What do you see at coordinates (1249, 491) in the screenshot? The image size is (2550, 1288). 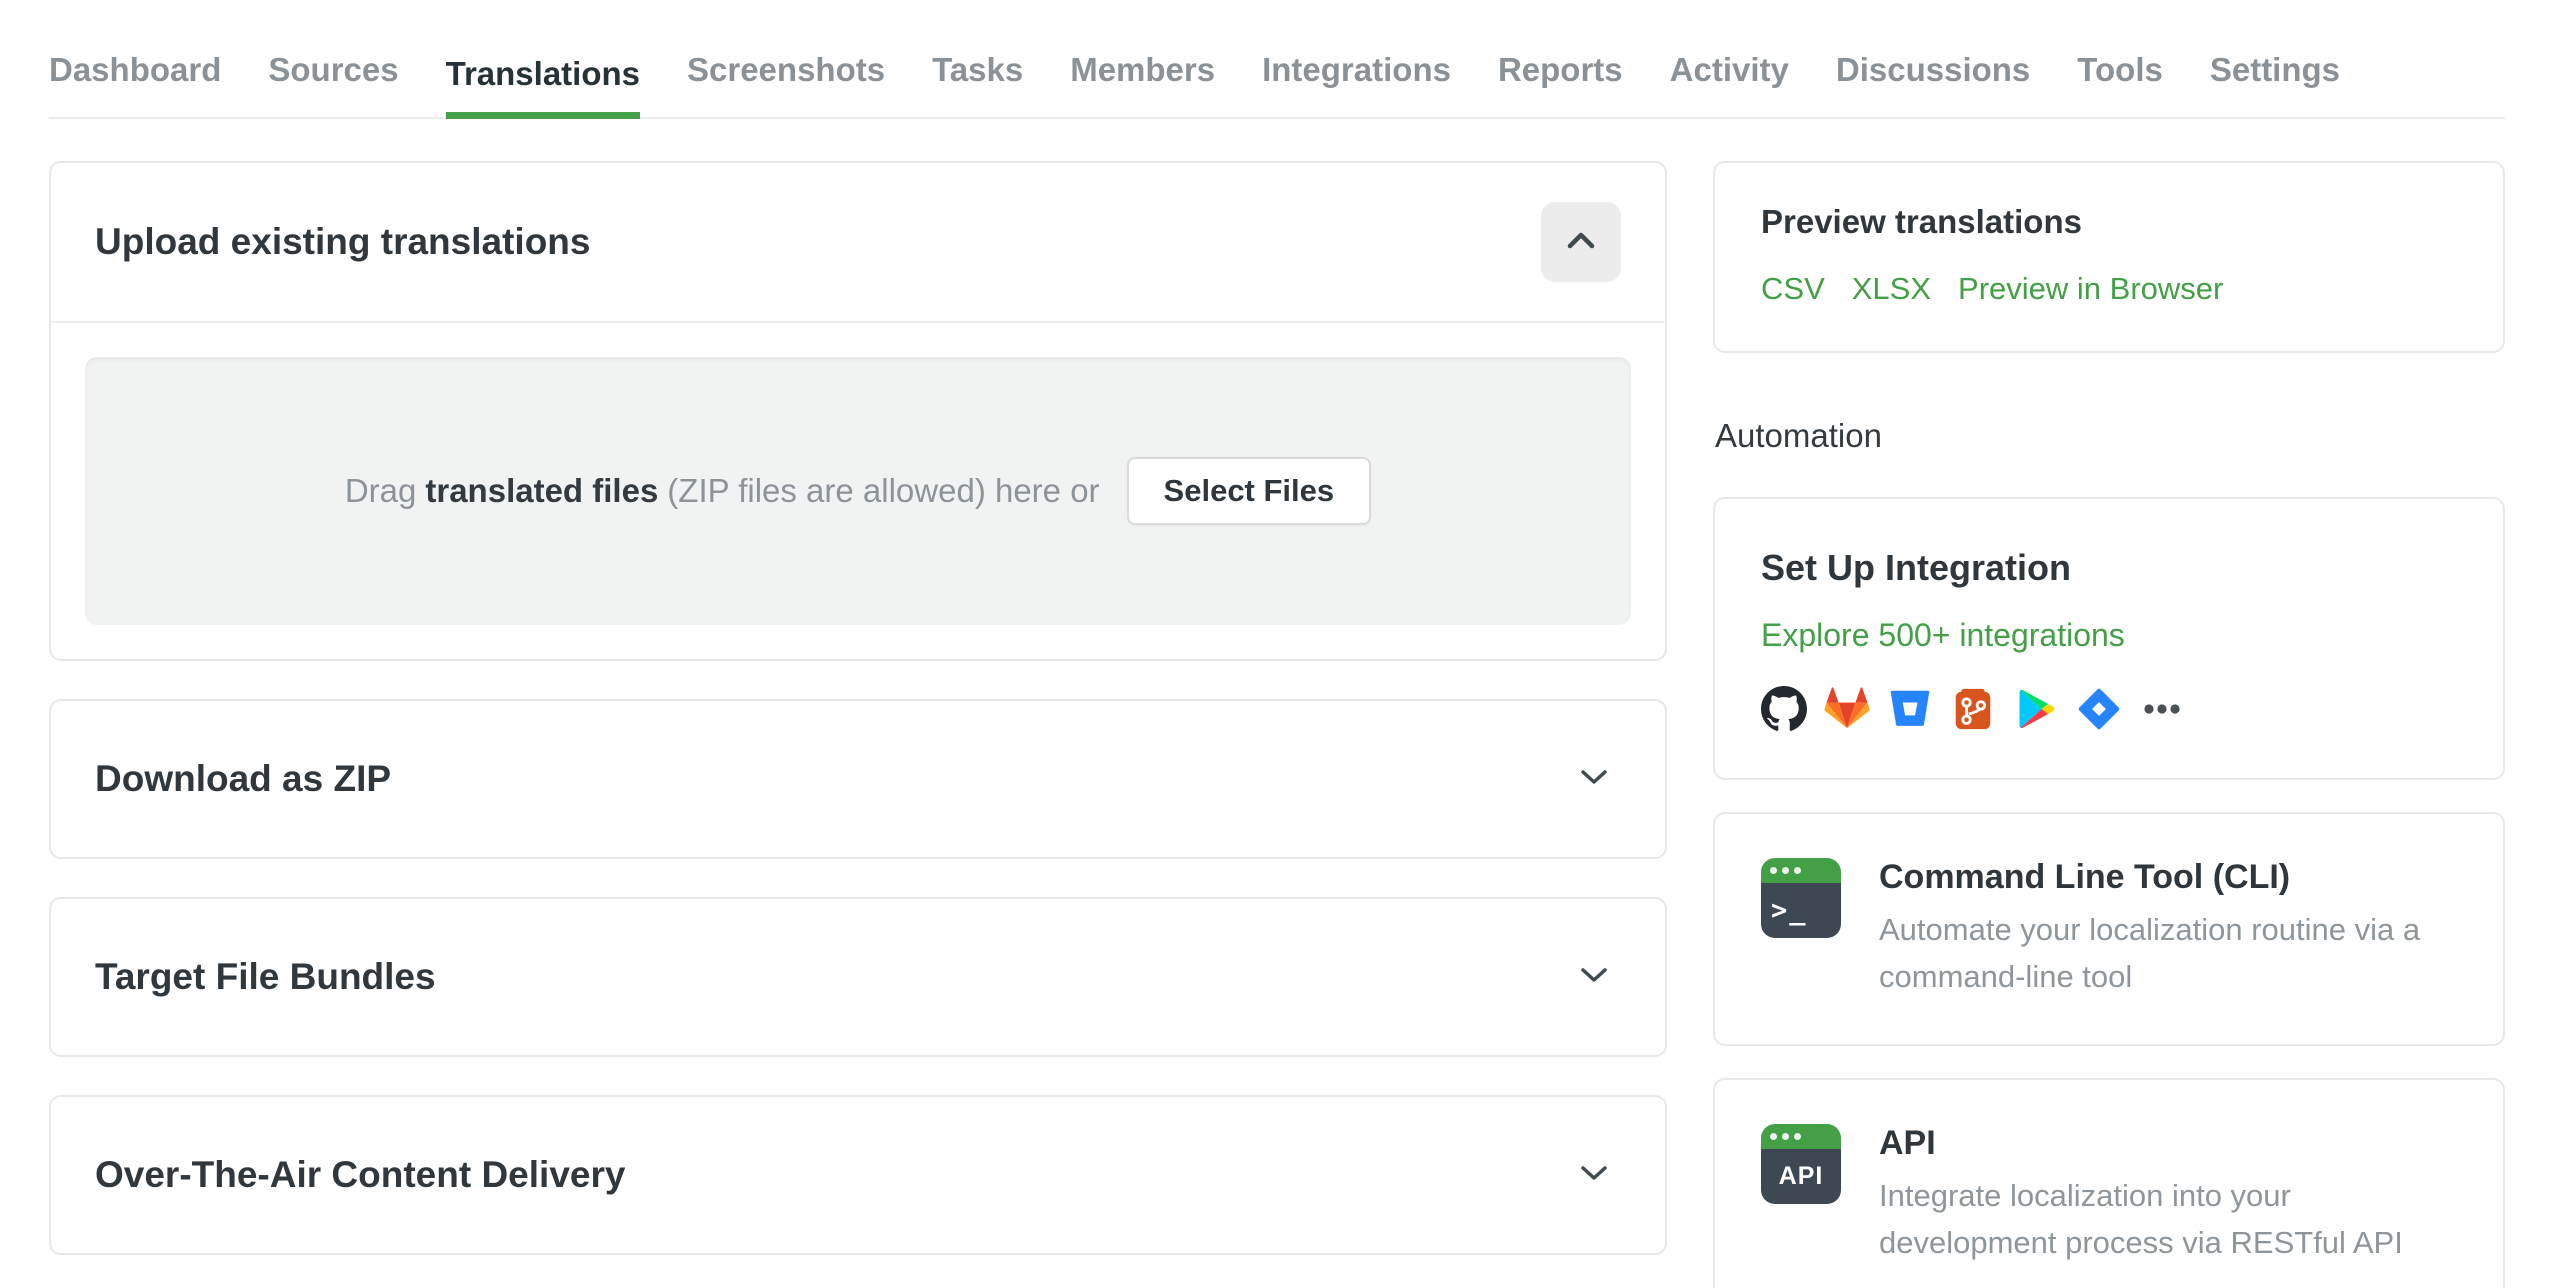 I see `select-files-button: Select Files` at bounding box center [1249, 491].